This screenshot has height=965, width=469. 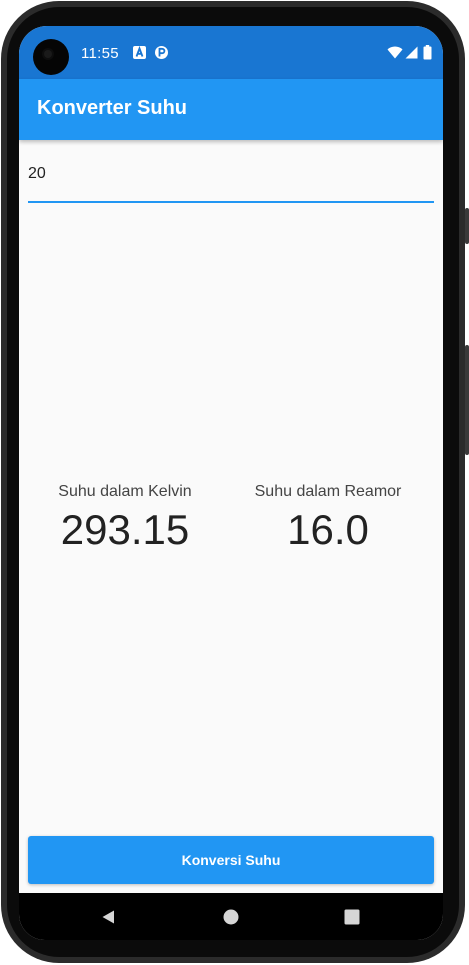 I want to click on app-bar: Konverter Suhu, so click(x=231, y=109).